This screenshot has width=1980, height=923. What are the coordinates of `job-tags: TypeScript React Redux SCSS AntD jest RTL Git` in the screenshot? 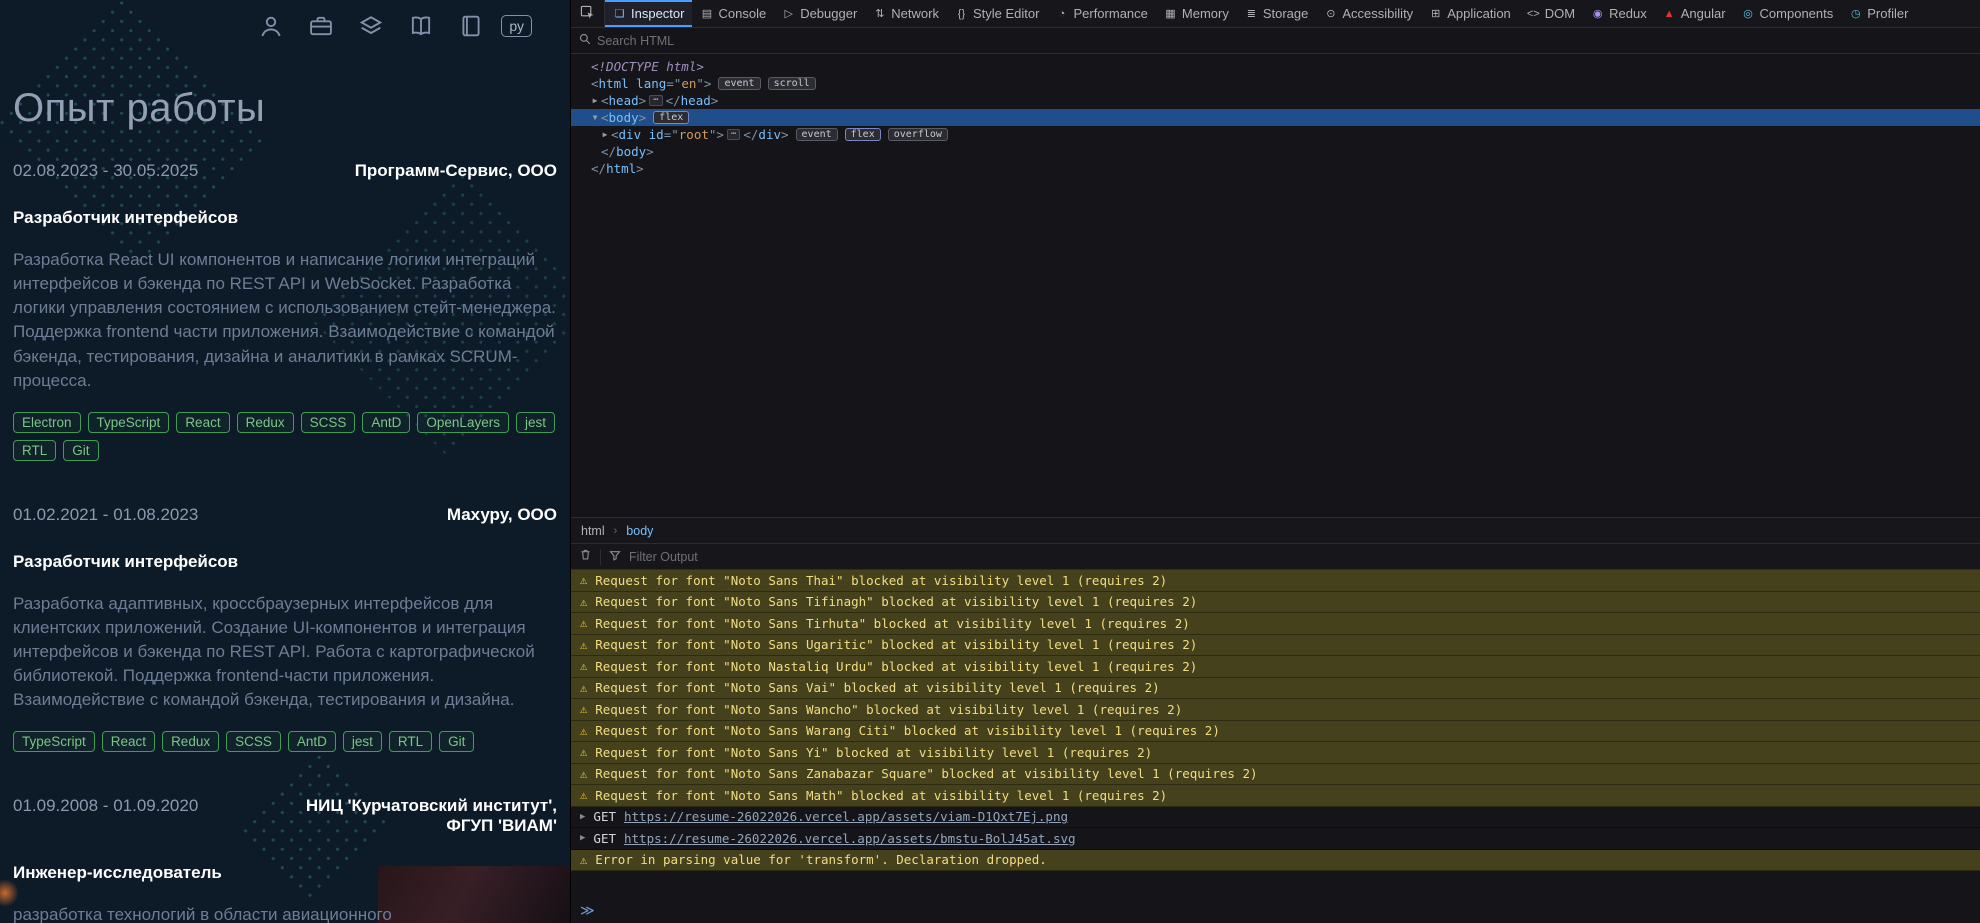 It's located at (285, 742).